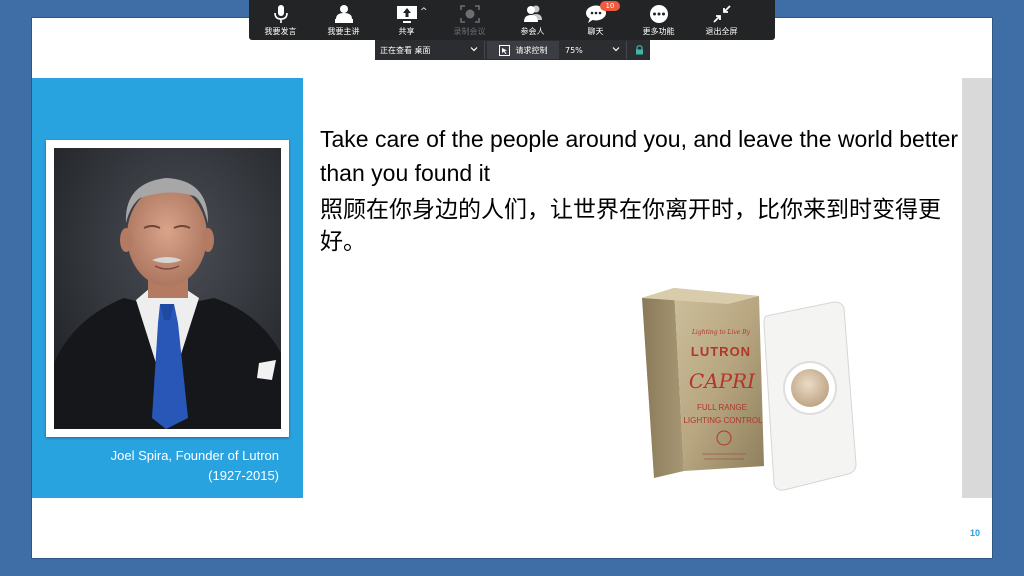 The image size is (1024, 576). Describe the element at coordinates (532, 13) in the screenshot. I see `participants-icon` at that location.